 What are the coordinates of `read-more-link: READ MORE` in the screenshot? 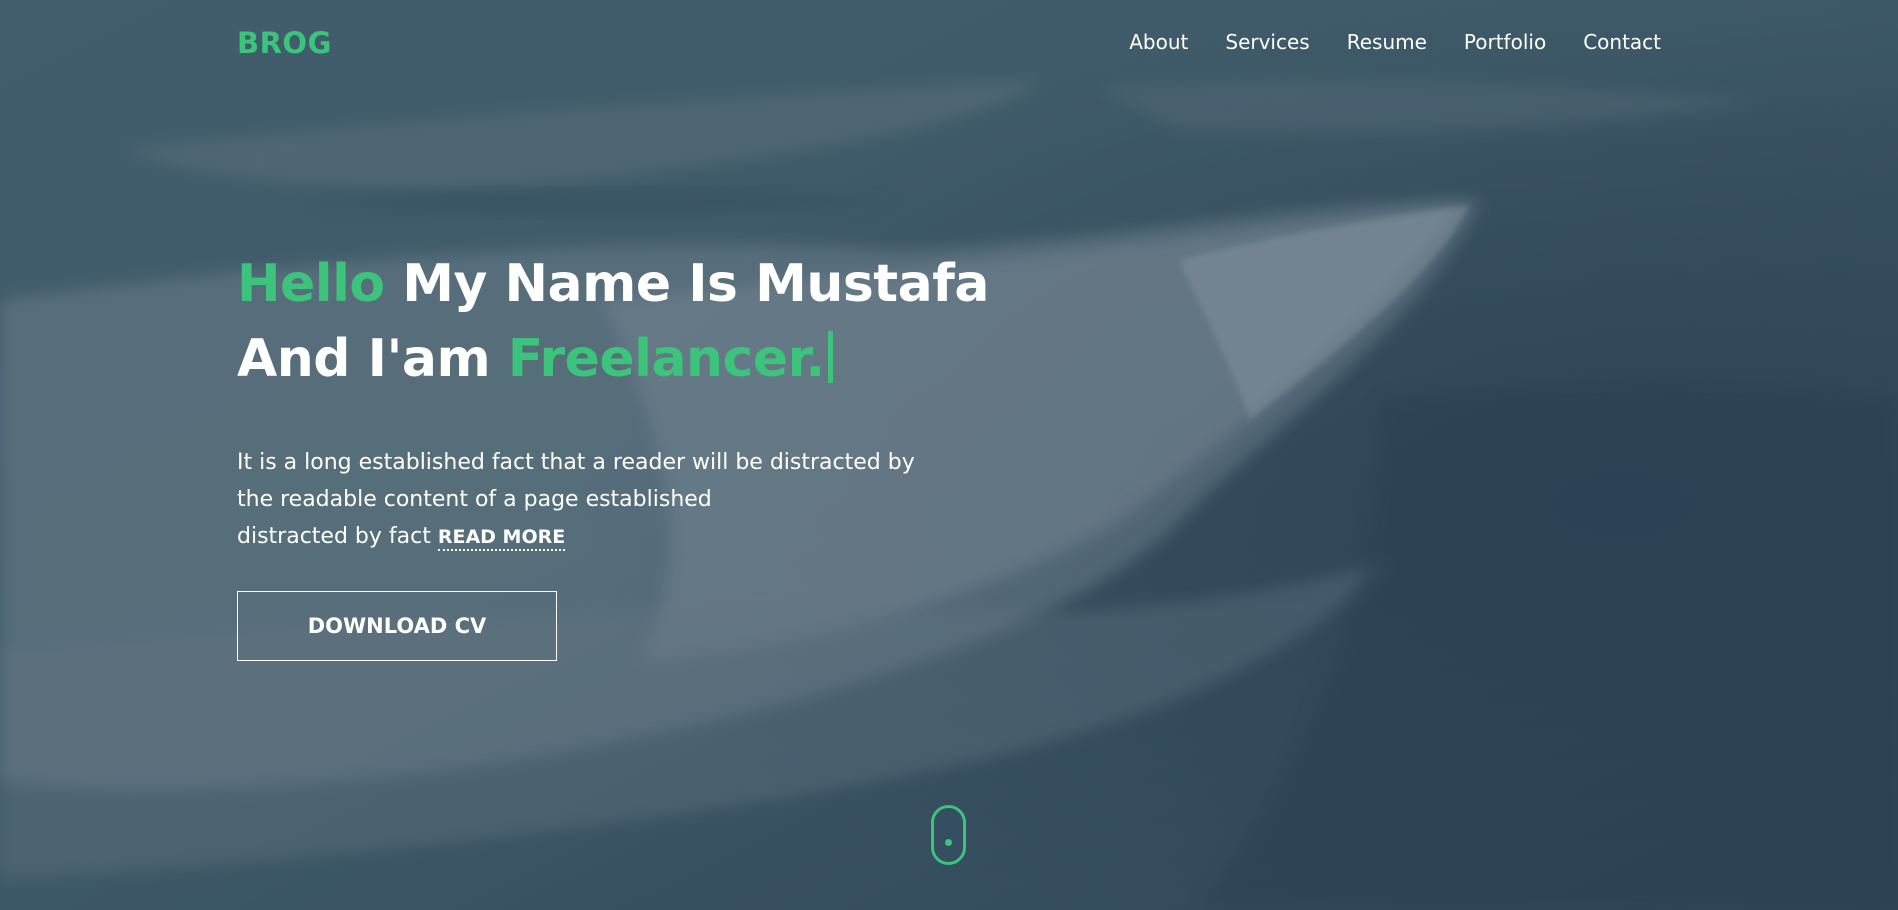 It's located at (501, 538).